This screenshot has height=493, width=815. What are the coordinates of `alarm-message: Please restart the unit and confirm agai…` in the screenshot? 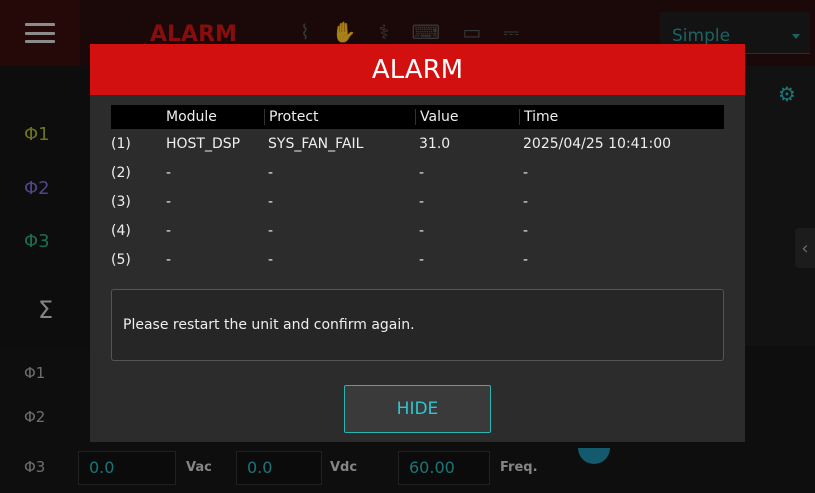 It's located at (417, 325).